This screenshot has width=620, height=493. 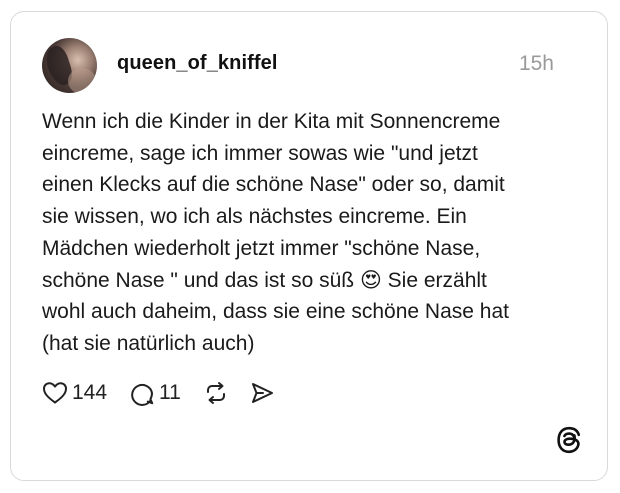 I want to click on repost-button, so click(x=216, y=393).